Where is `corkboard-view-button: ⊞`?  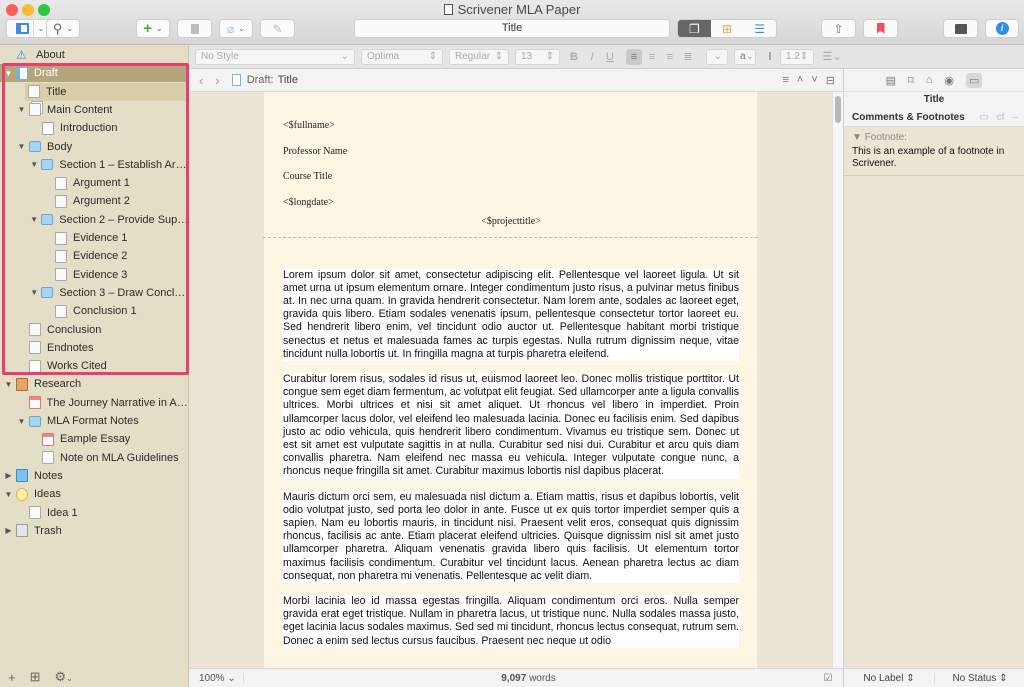
corkboard-view-button: ⊞ is located at coordinates (727, 28).